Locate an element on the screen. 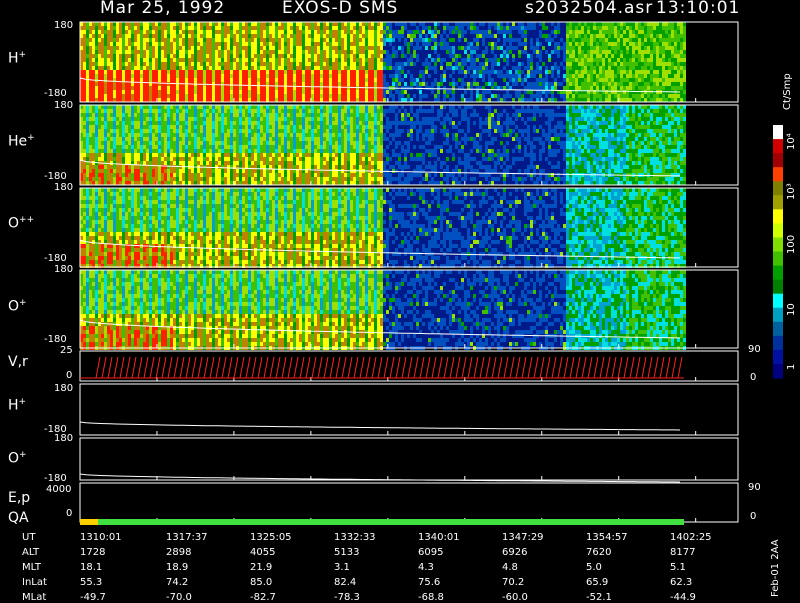  row-value: 1354:57 is located at coordinates (607, 537).